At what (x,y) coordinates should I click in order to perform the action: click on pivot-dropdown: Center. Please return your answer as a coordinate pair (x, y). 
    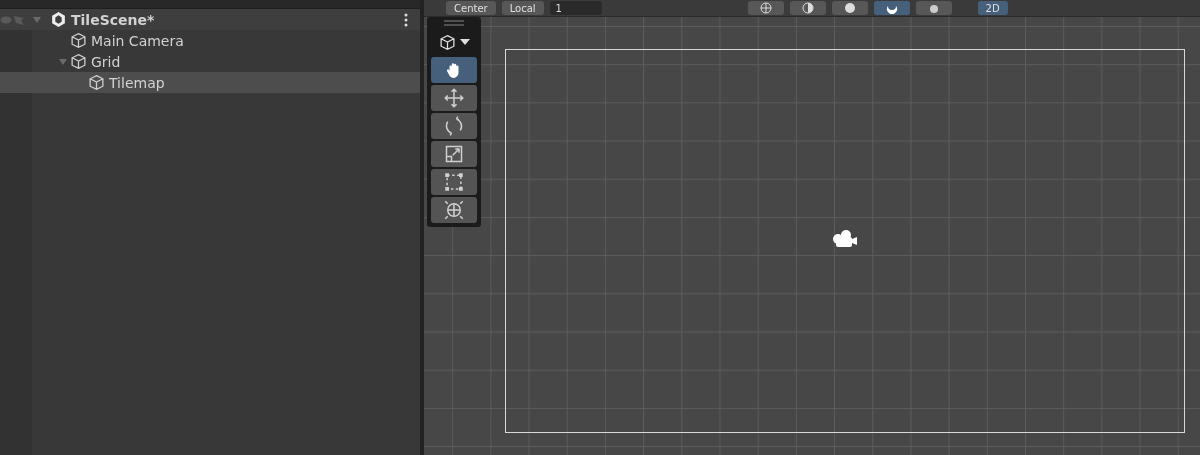
    Looking at the image, I should click on (471, 8).